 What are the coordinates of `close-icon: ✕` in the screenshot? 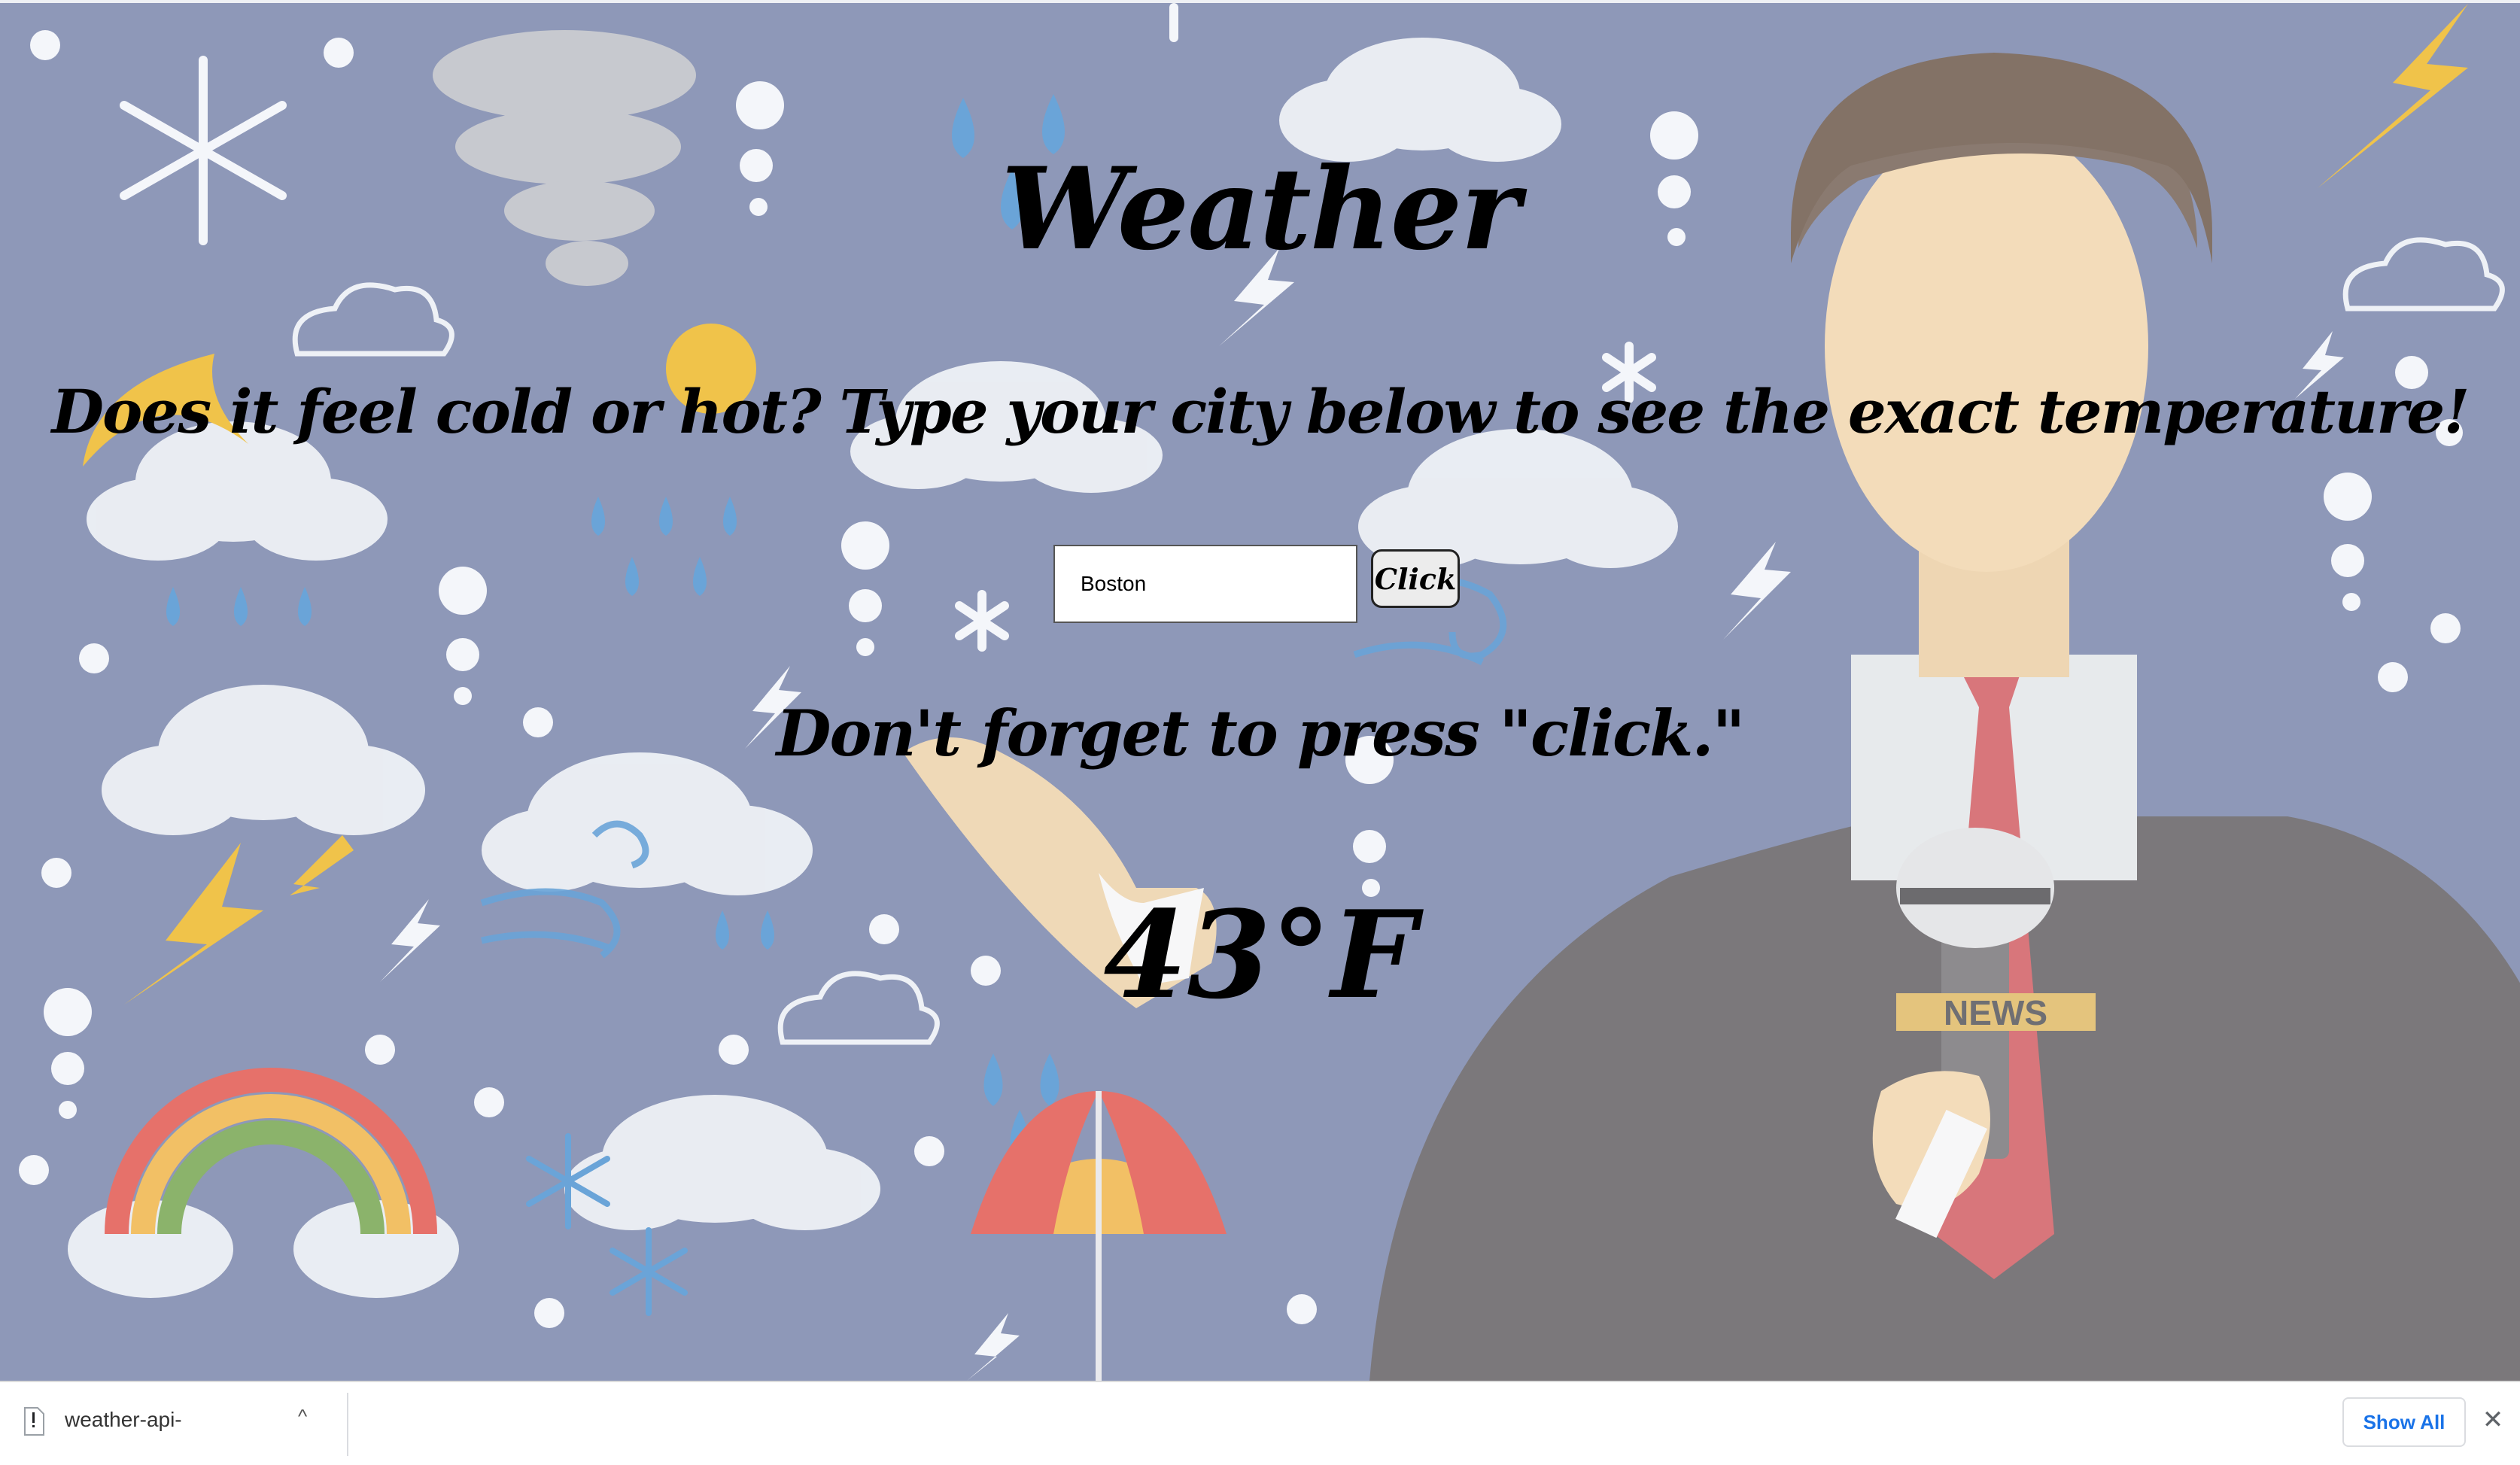 It's located at (2493, 1420).